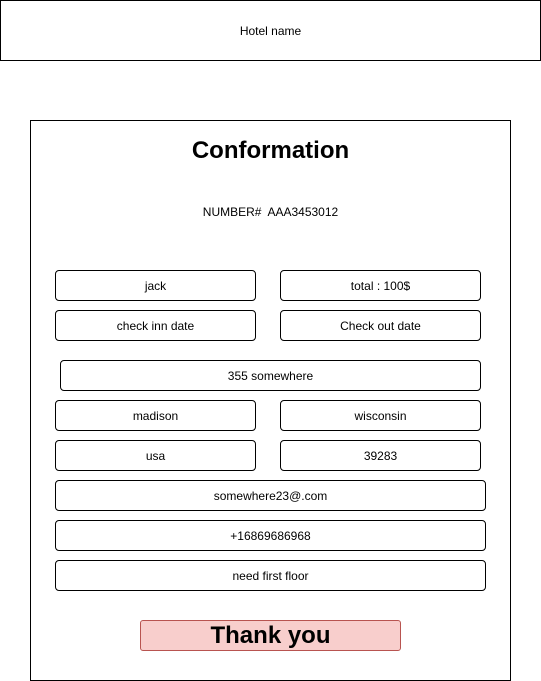 The height and width of the screenshot is (681, 541). I want to click on total-field: total : 100$, so click(380, 285).